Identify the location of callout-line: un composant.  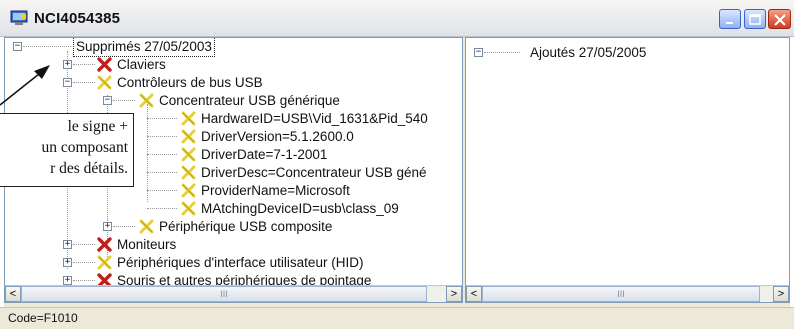
(84, 147).